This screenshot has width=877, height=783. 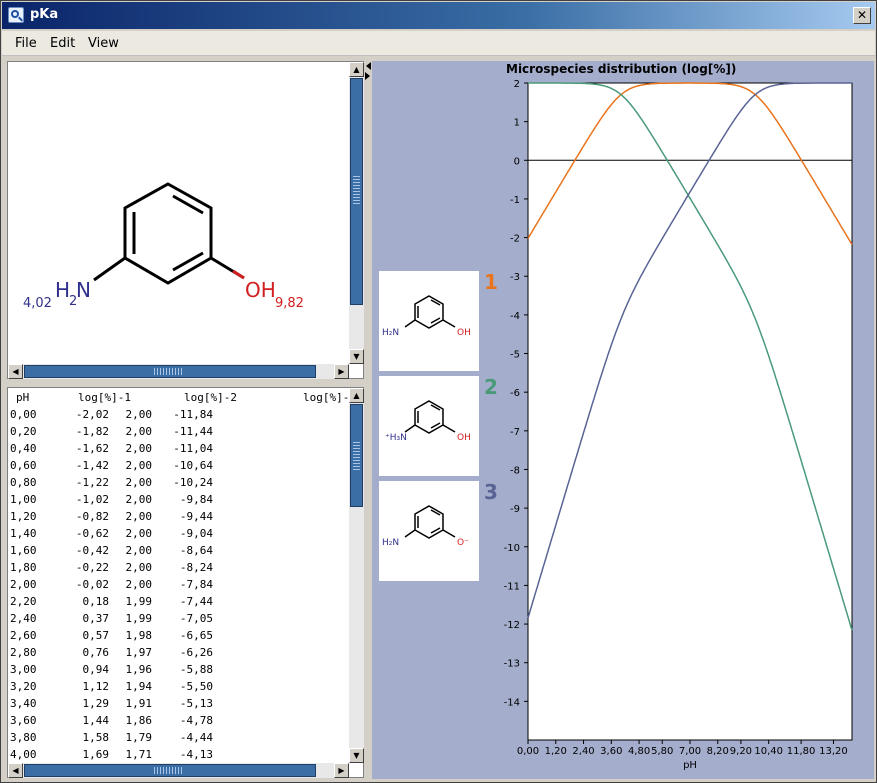 What do you see at coordinates (862, 15) in the screenshot?
I see `close-button: ✕` at bounding box center [862, 15].